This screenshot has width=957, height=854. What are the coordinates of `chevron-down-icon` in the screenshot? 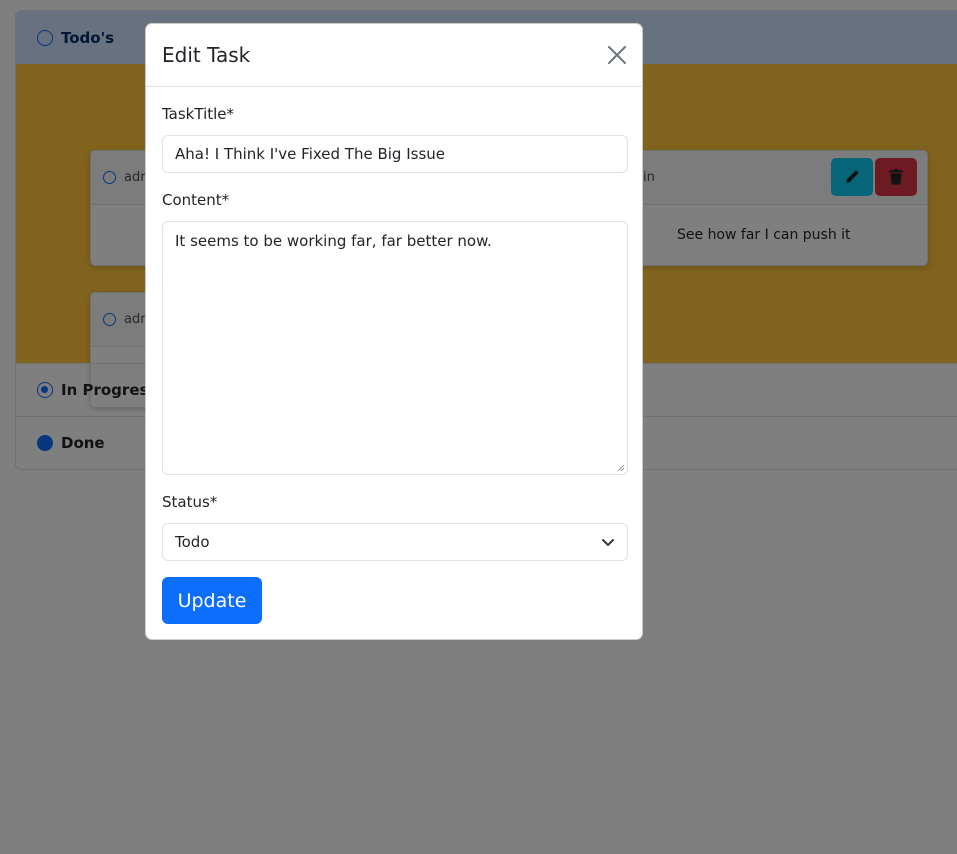 It's located at (608, 542).